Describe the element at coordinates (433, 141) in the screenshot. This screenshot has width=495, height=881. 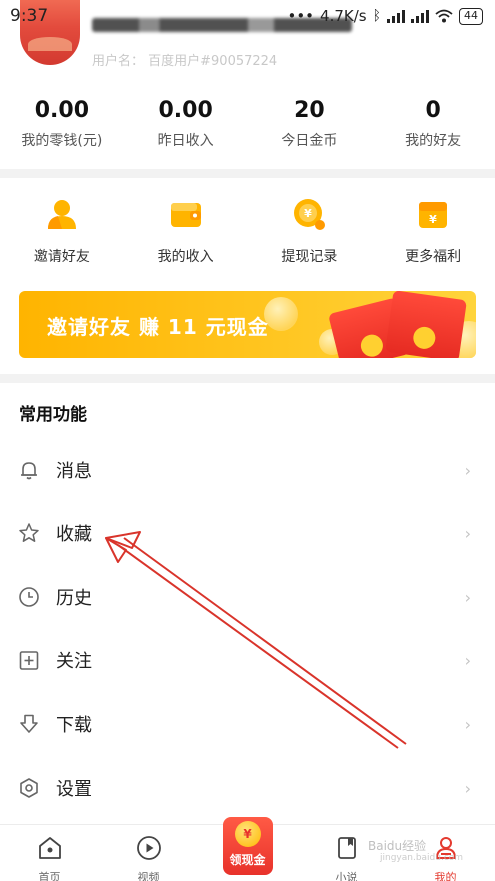
I see `stat-label: 我的好友` at that location.